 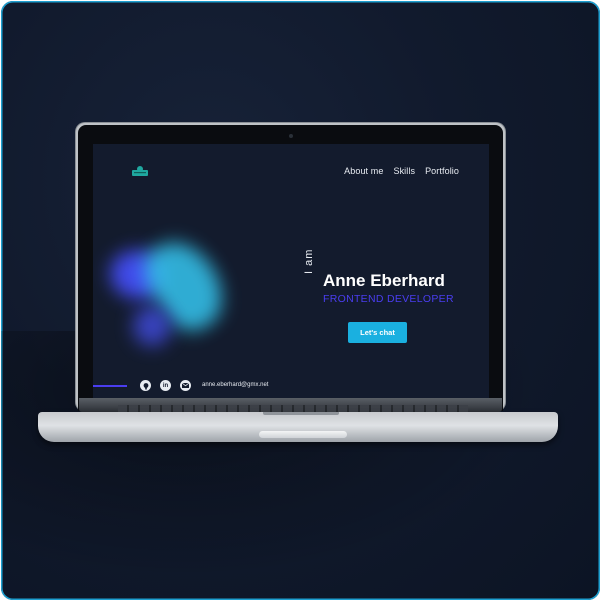 What do you see at coordinates (235, 385) in the screenshot?
I see `contact-email: anne.eberhard@gmx.net` at bounding box center [235, 385].